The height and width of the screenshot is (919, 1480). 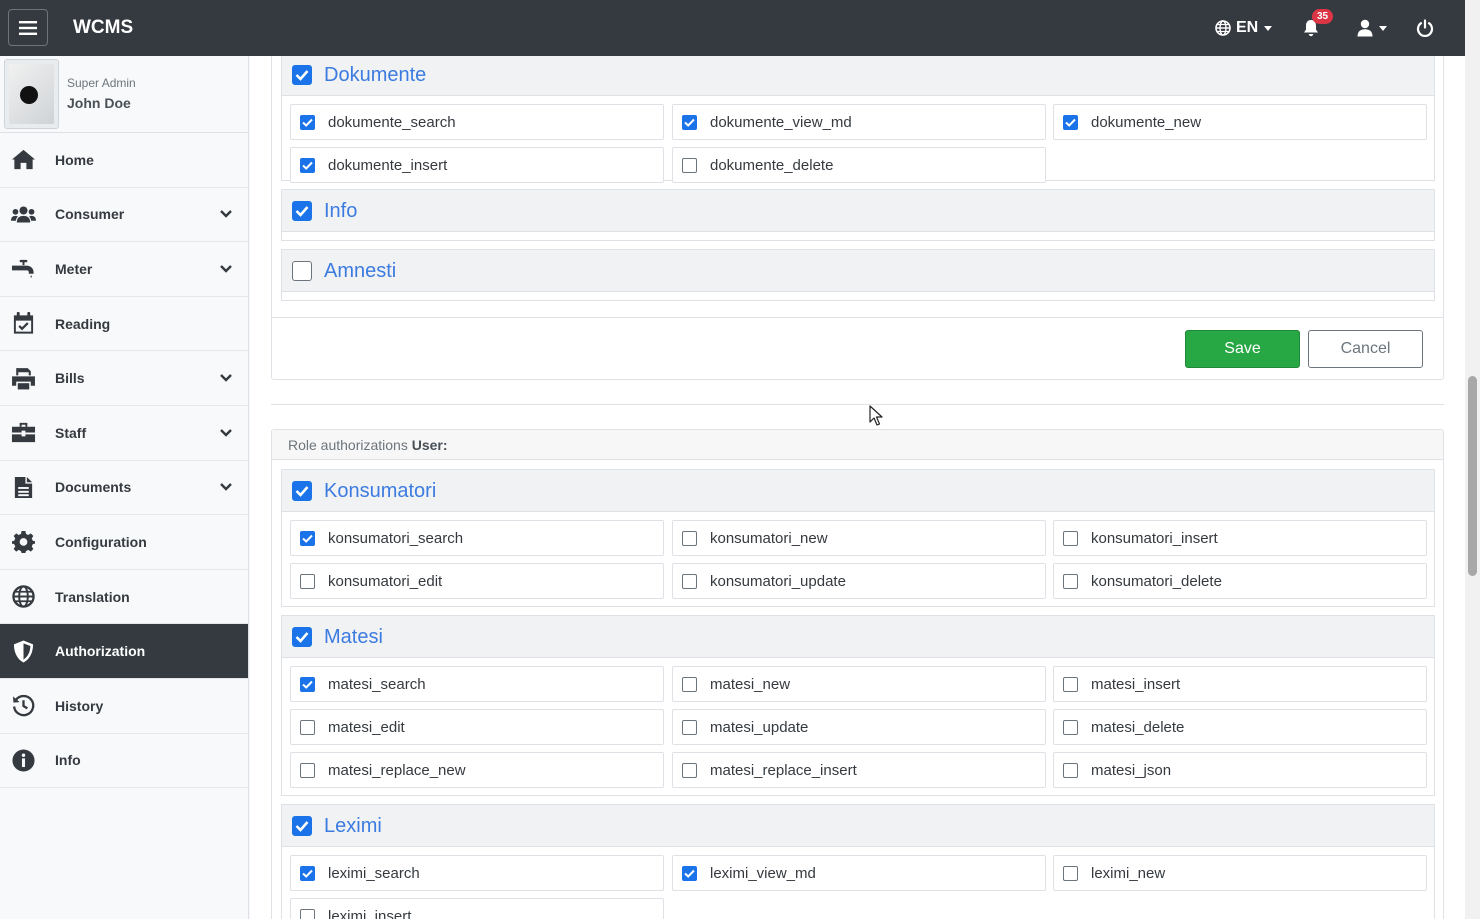 I want to click on perm-item: leximi_new, so click(x=1240, y=873).